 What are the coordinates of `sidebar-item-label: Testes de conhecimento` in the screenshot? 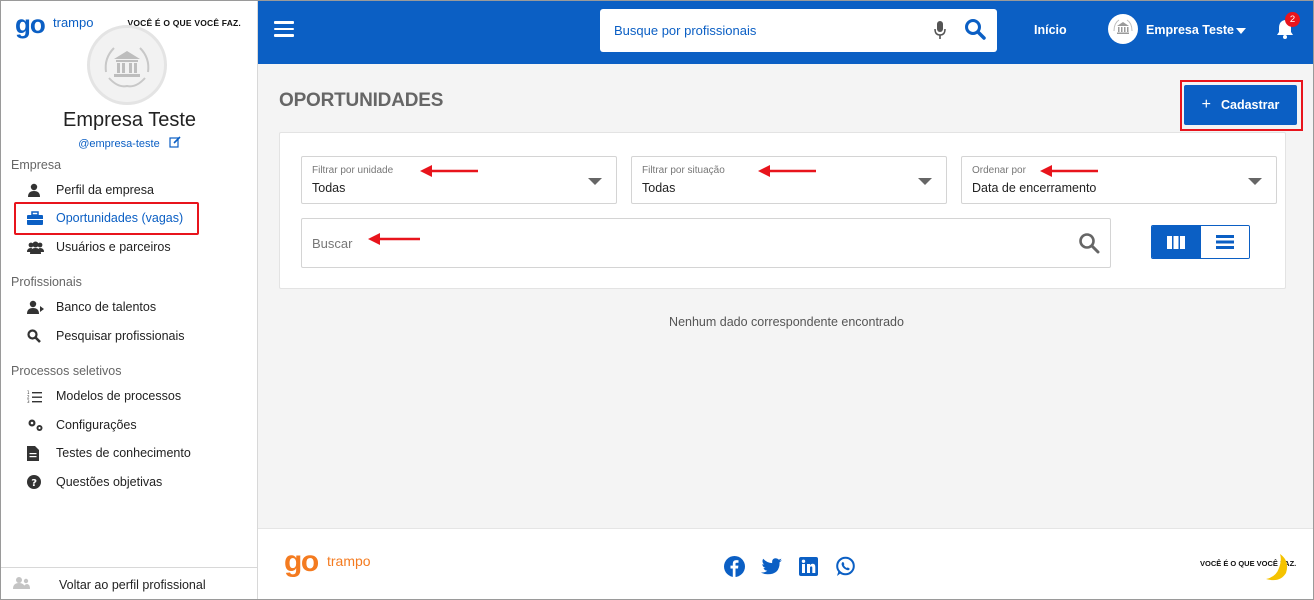 It's located at (123, 453).